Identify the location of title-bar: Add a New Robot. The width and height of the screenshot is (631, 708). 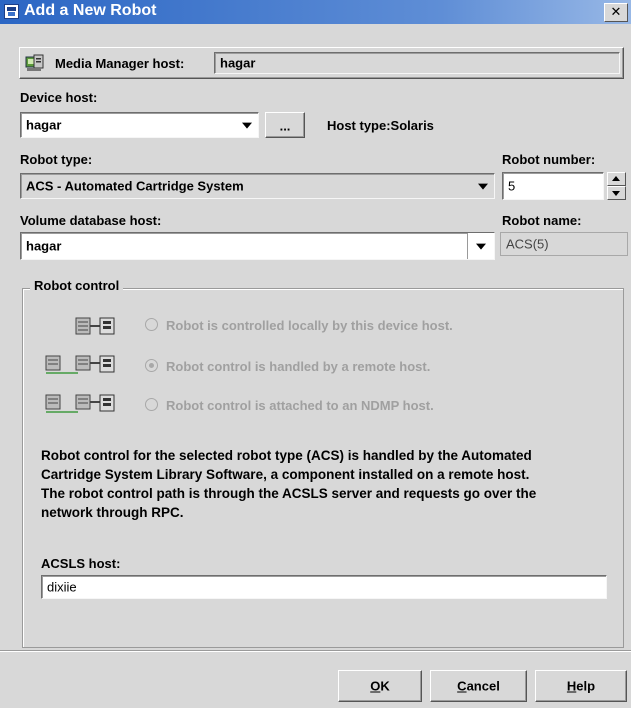
(315, 12).